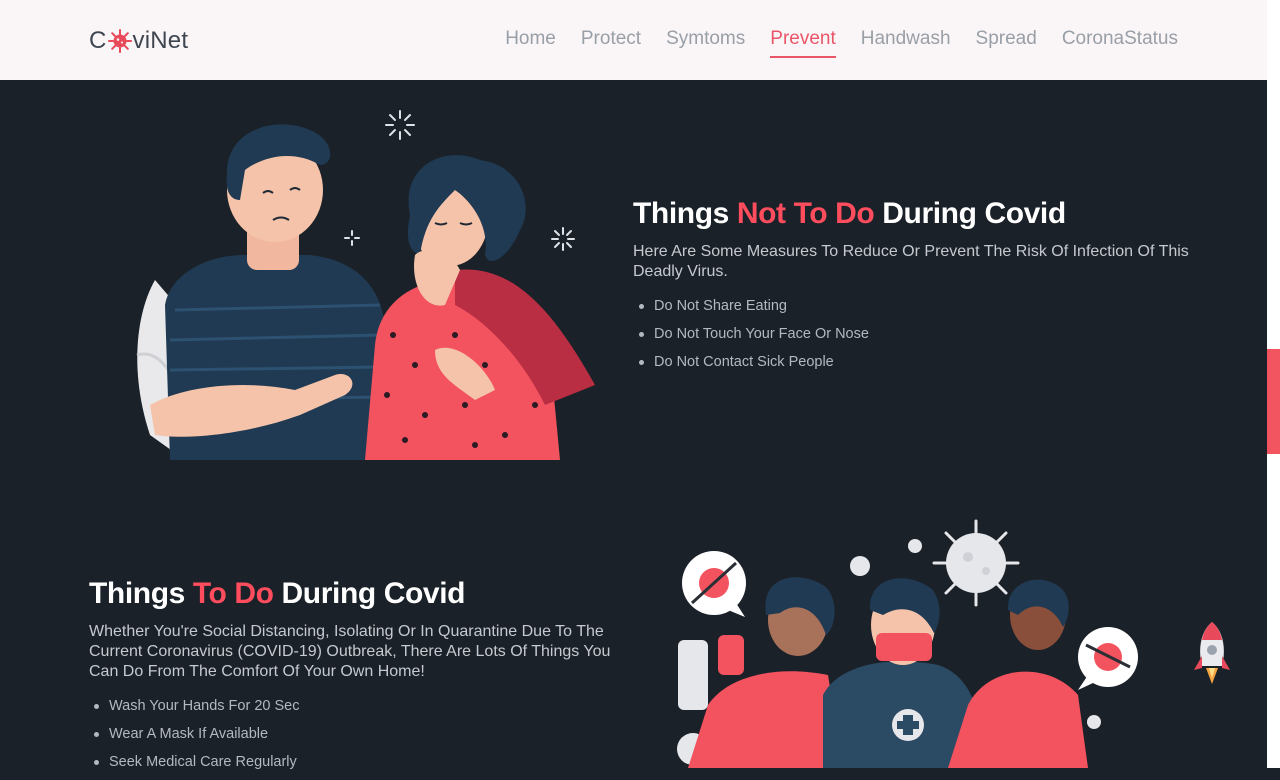 The height and width of the screenshot is (780, 1280). I want to click on nav-spread: Spread, so click(1006, 43).